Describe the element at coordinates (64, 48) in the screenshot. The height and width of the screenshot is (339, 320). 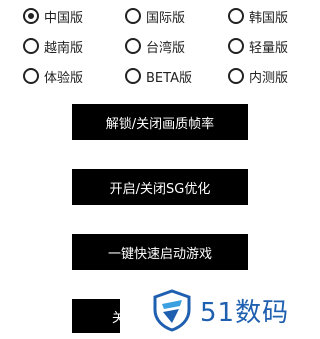
I see `radio-option-label: 越南版` at that location.